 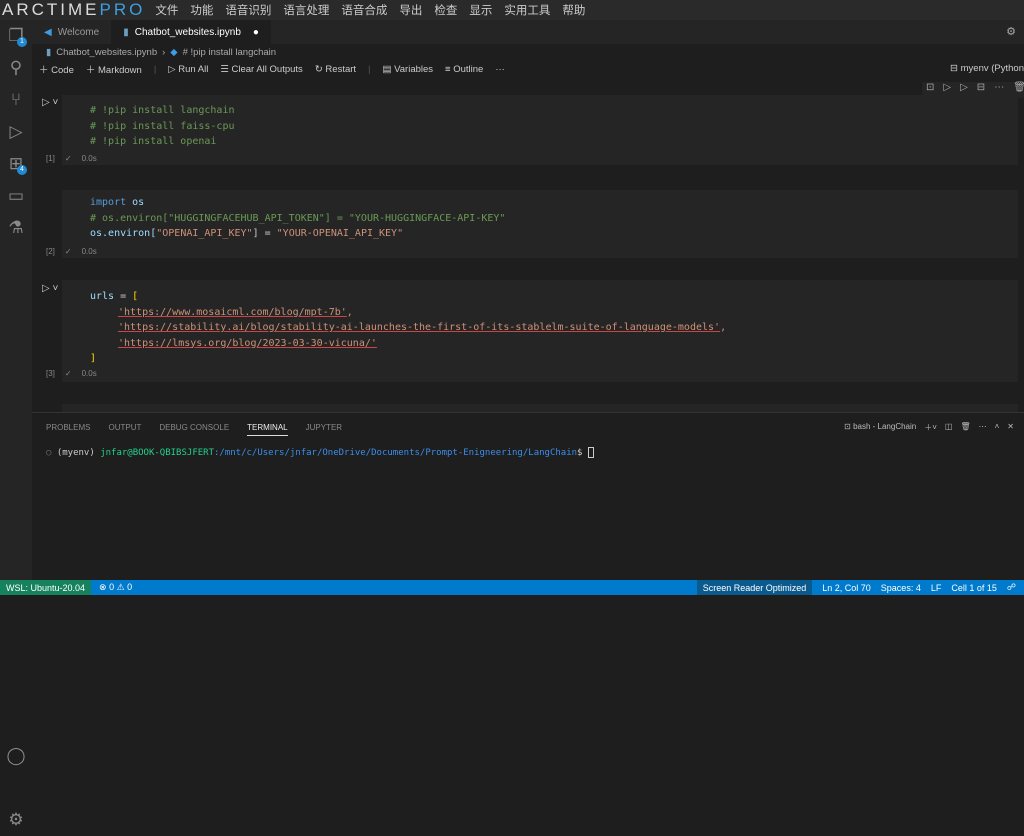 What do you see at coordinates (16, 100) in the screenshot?
I see `source-control-icon: ⑂` at bounding box center [16, 100].